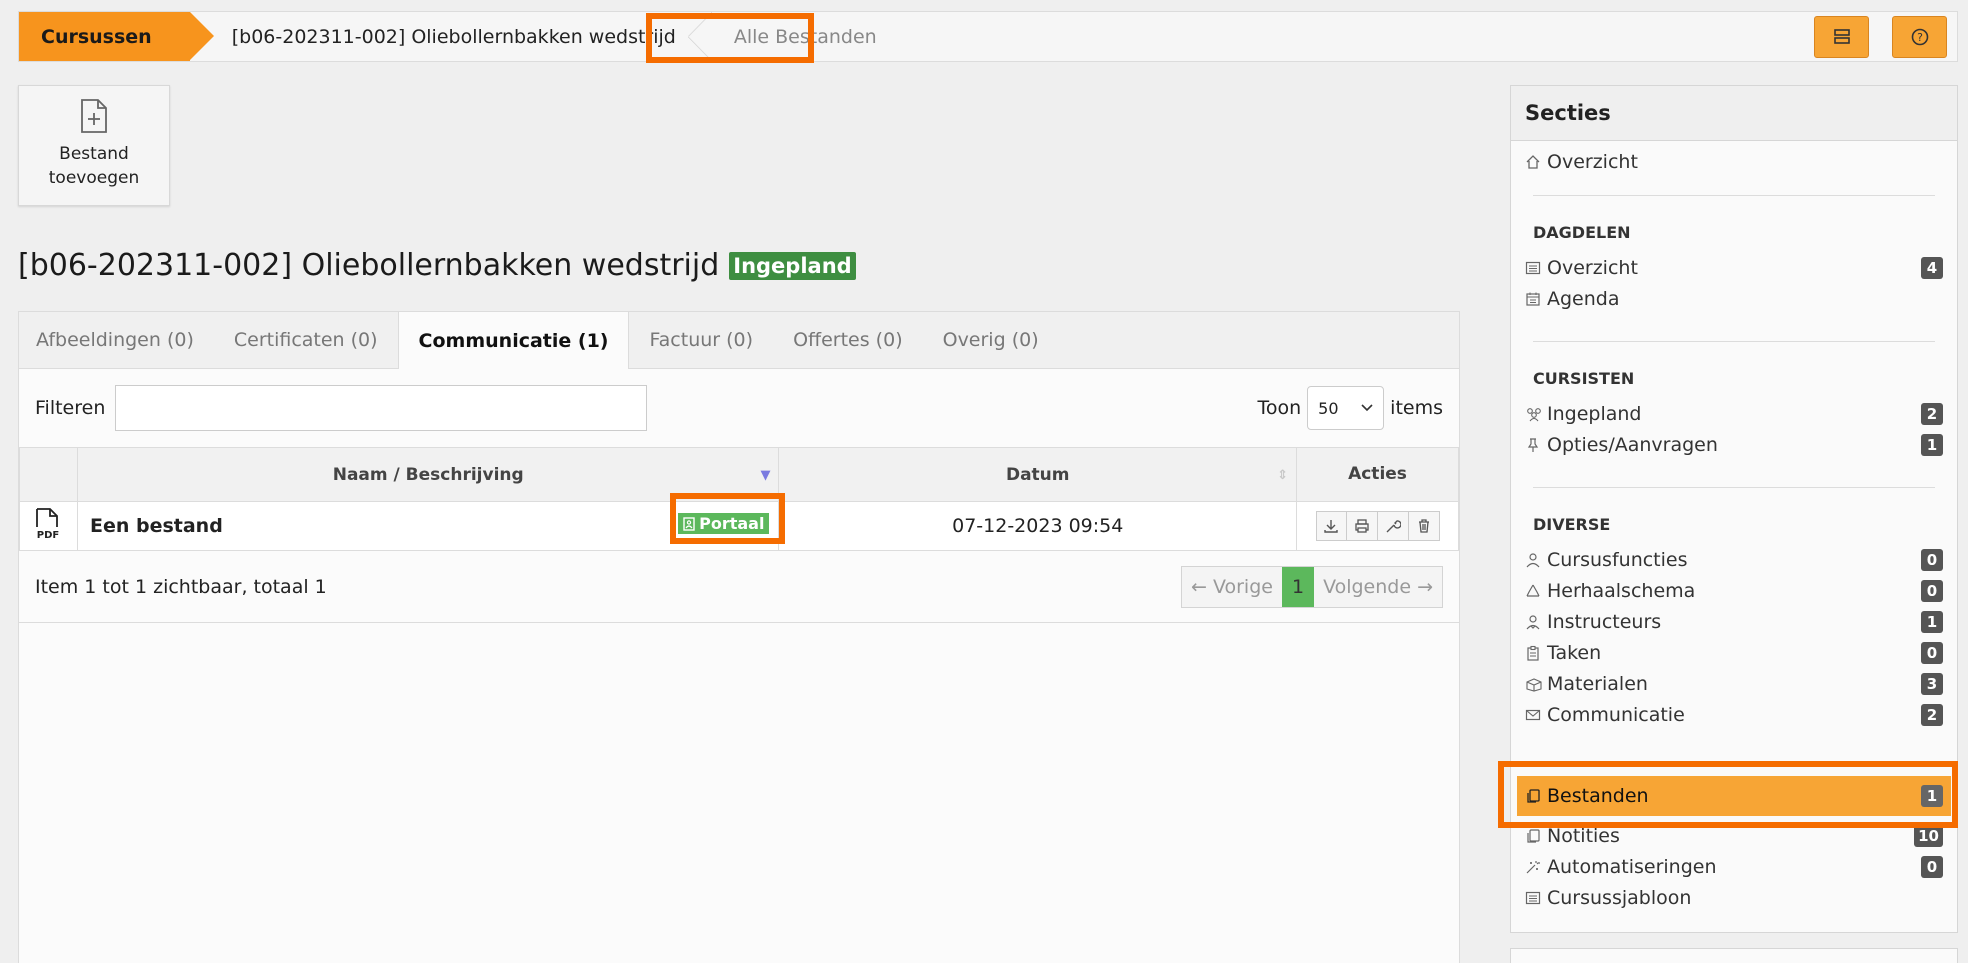 The image size is (1968, 963). I want to click on home-icon, so click(1536, 162).